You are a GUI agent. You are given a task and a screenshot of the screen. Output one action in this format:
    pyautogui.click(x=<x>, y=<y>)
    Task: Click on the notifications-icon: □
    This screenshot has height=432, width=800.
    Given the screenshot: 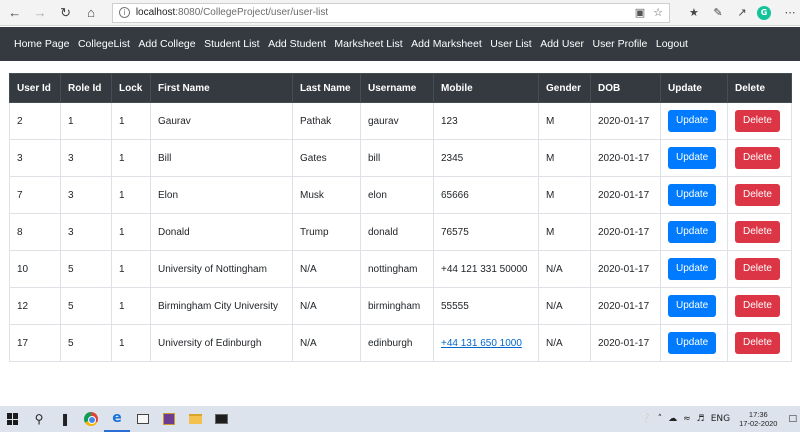 What is the action you would take?
    pyautogui.click(x=792, y=419)
    